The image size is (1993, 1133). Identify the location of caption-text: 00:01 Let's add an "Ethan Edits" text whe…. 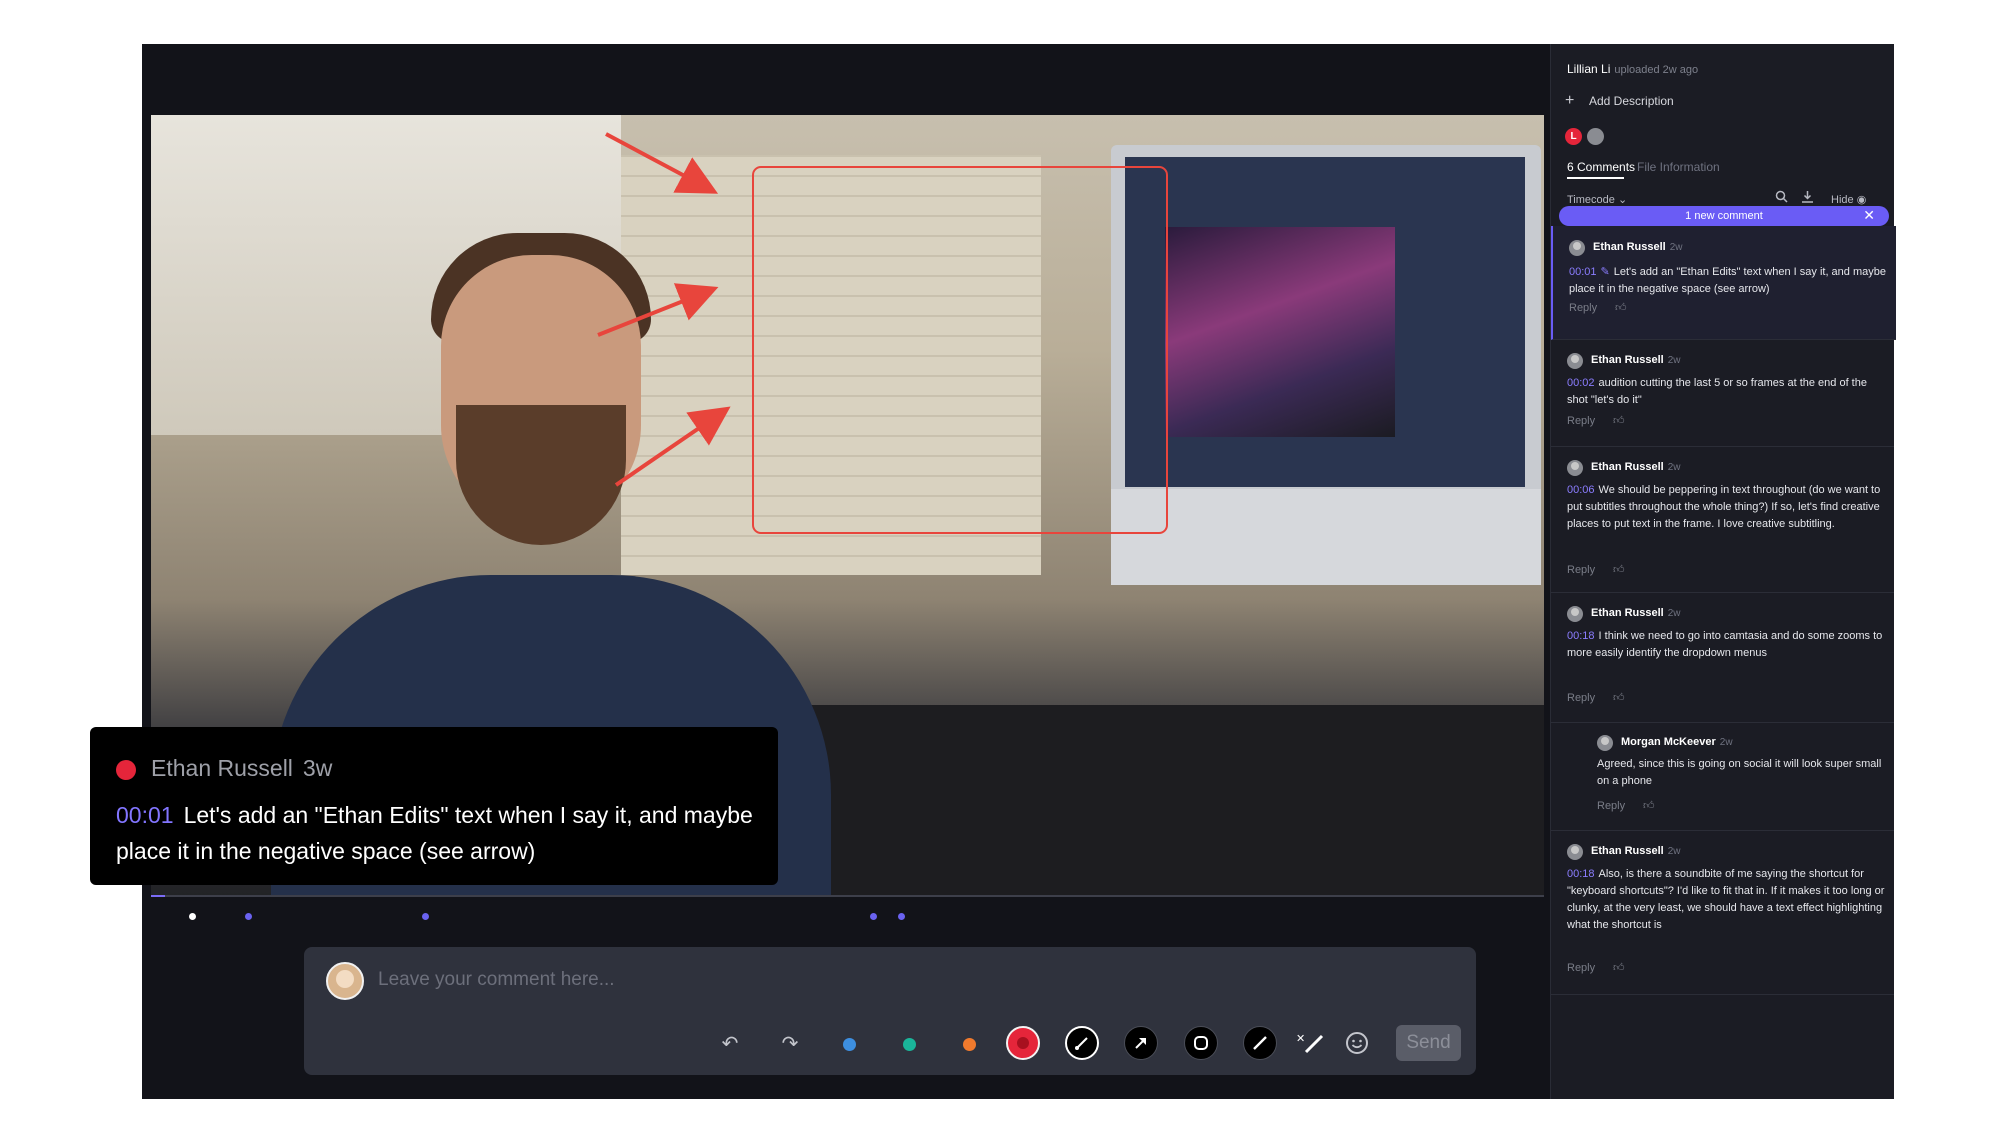
(434, 833).